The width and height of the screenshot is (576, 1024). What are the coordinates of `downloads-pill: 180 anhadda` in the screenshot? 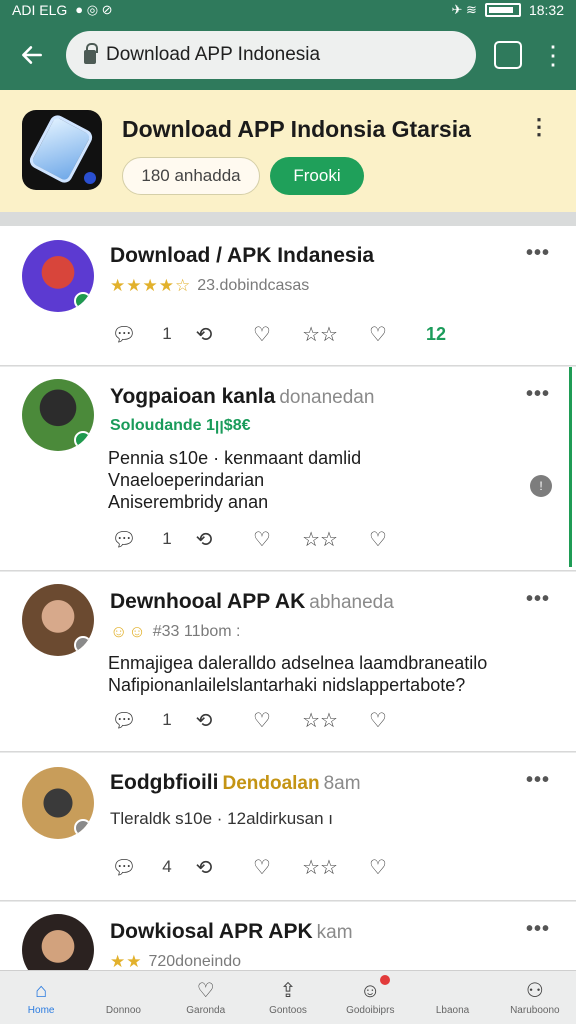 It's located at (191, 176).